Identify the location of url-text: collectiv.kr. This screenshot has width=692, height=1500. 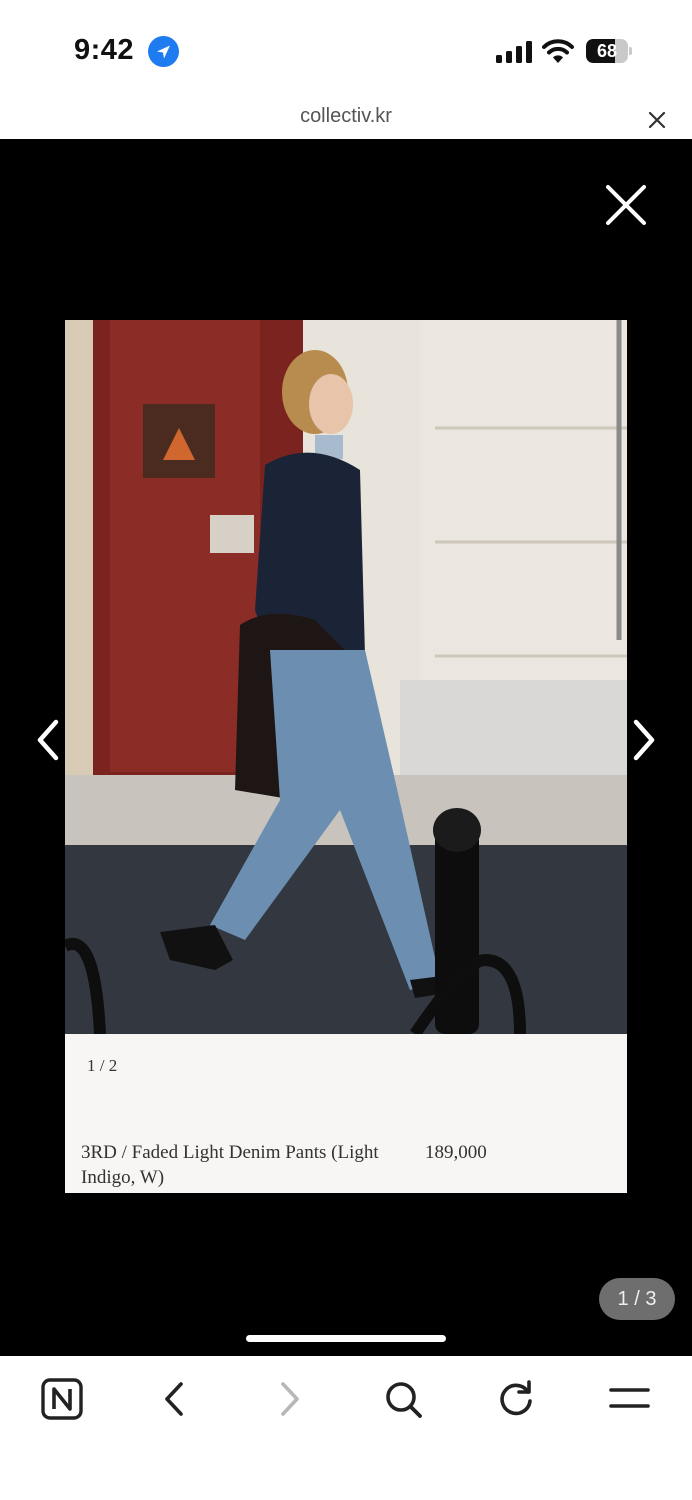
(346, 116).